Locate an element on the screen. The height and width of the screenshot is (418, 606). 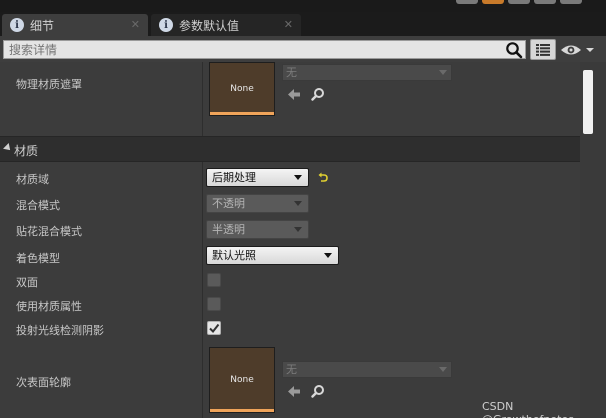
grid-view-button is located at coordinates (543, 49).